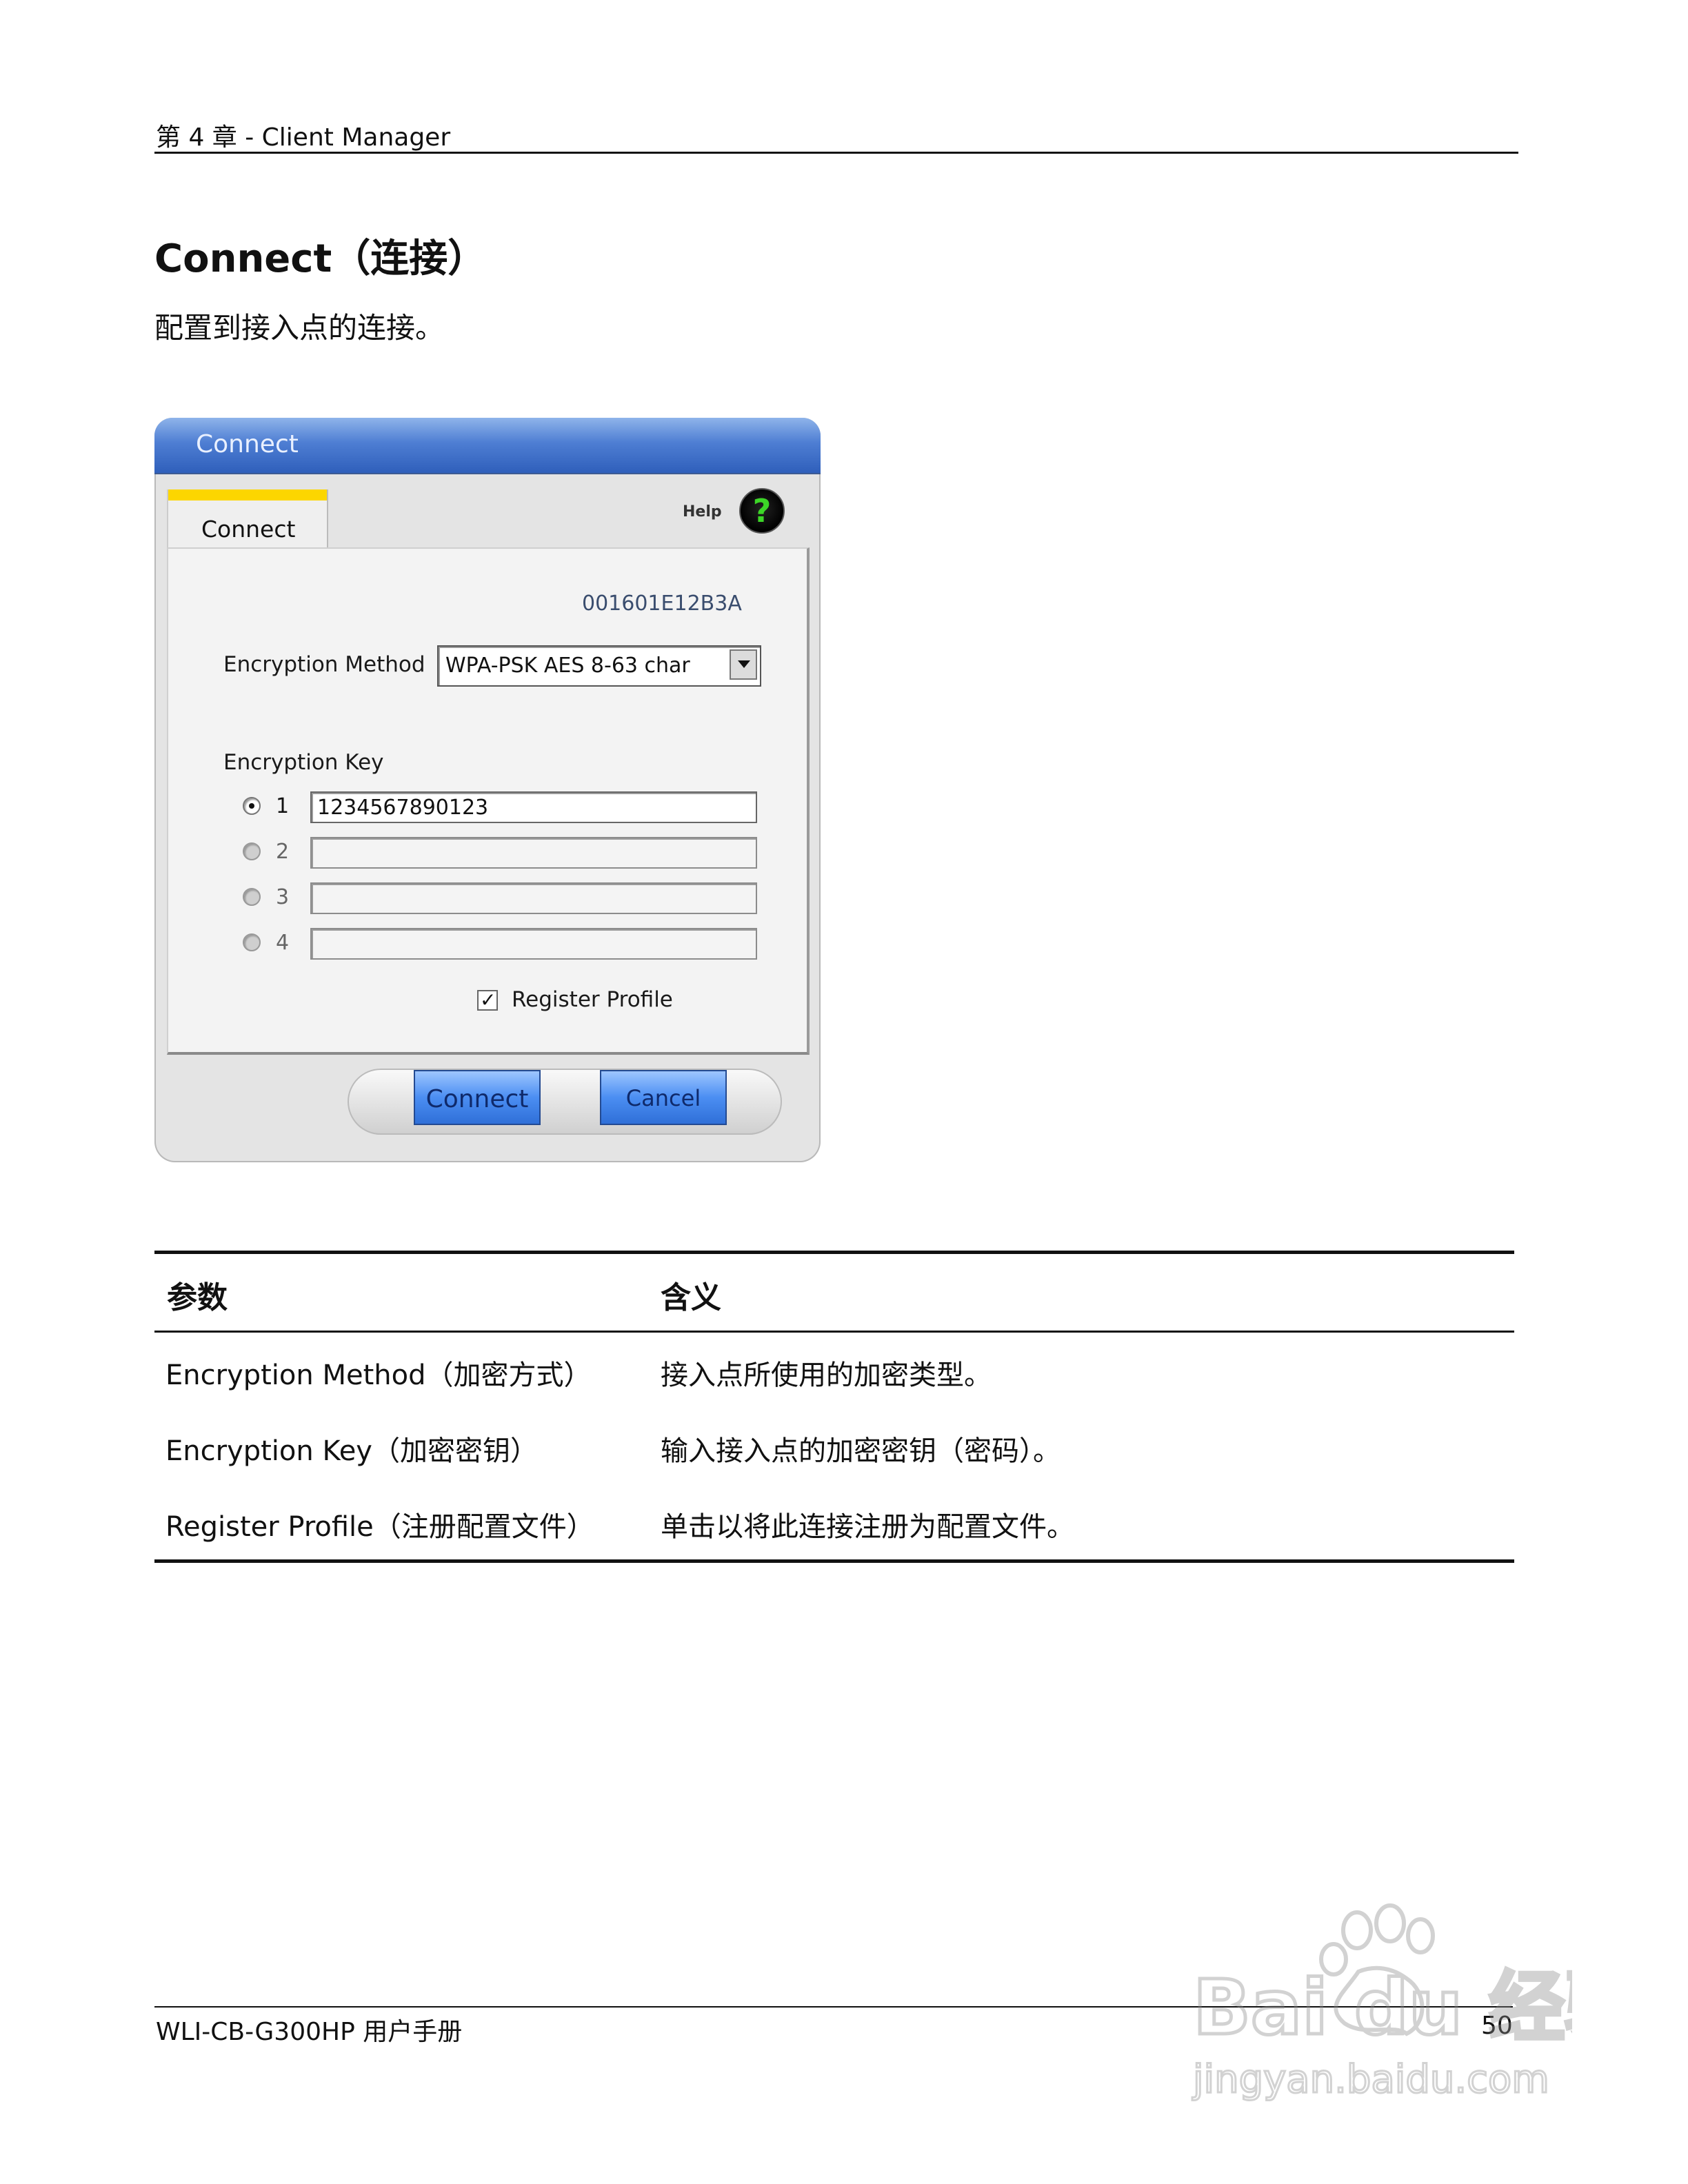 The height and width of the screenshot is (2184, 1688). I want to click on table-bottom-rule, so click(834, 1561).